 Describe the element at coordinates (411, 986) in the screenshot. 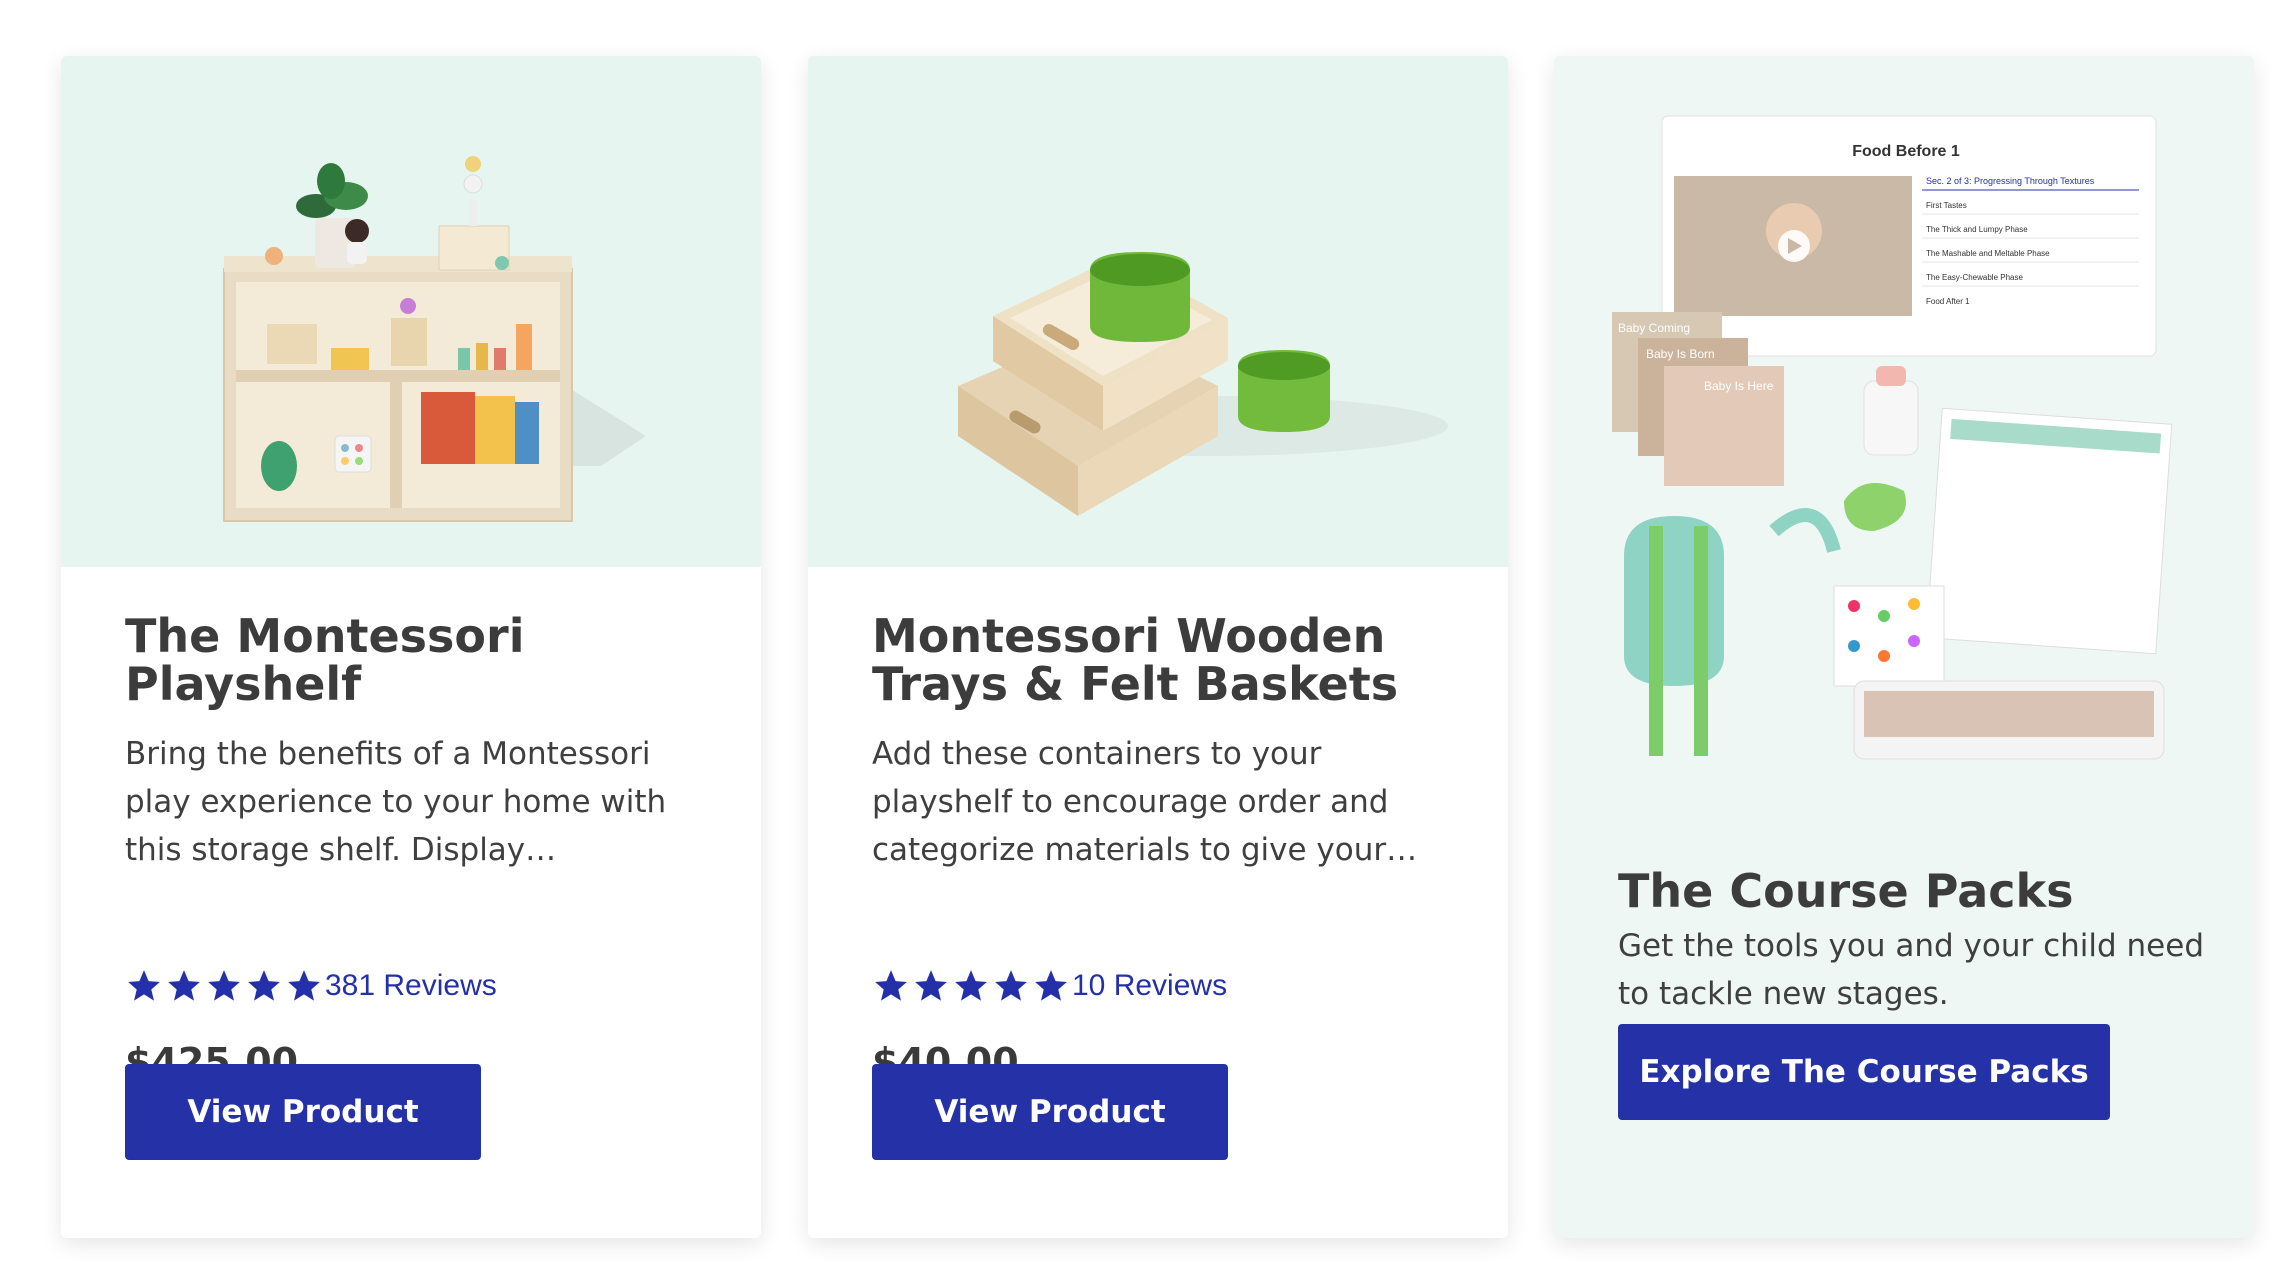

I see `reviews-link: 381 Reviews` at that location.